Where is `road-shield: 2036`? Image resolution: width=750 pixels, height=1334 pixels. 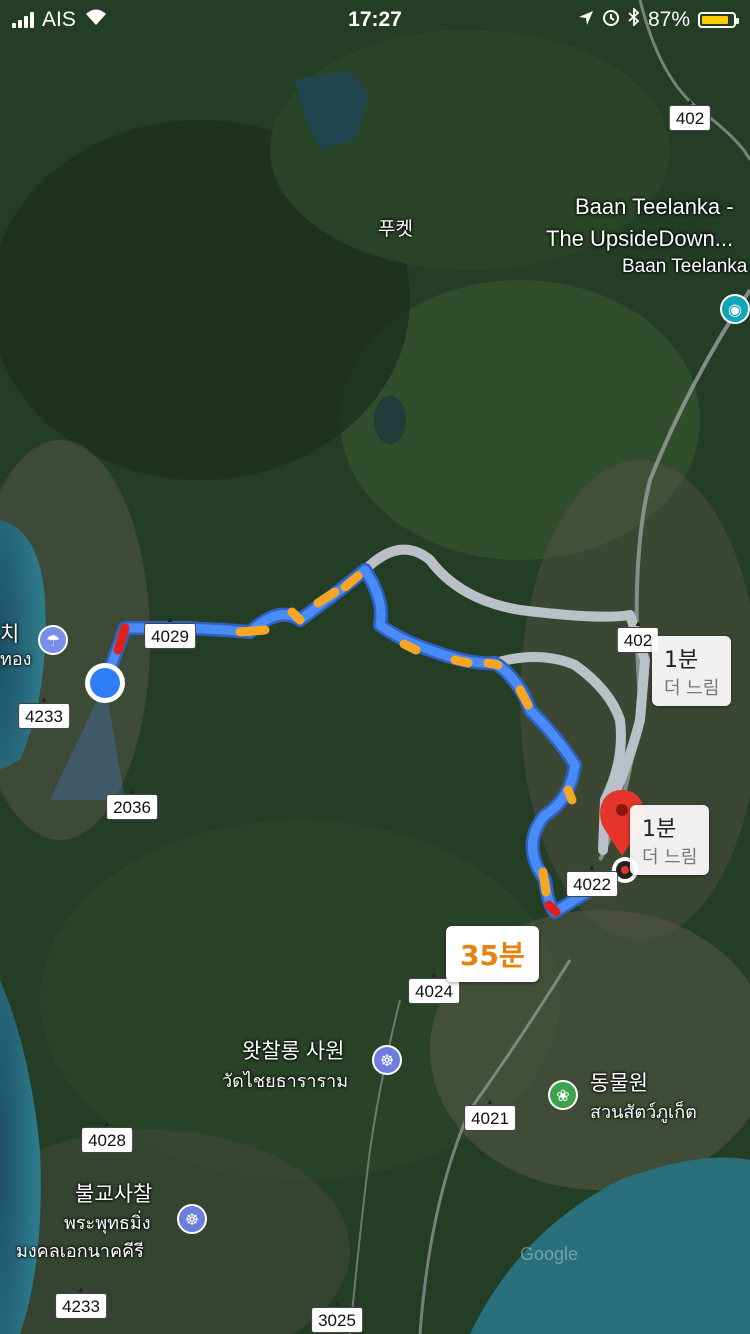
road-shield: 2036 is located at coordinates (132, 807).